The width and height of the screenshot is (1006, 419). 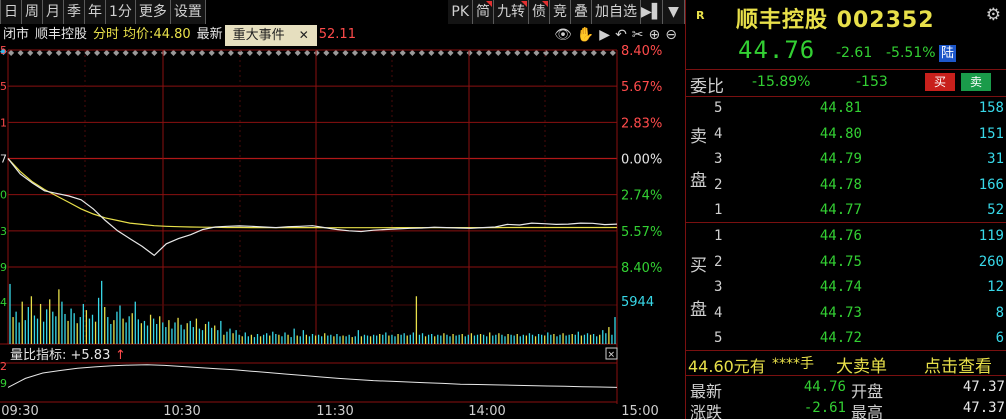 I want to click on price-line, so click(x=312, y=207).